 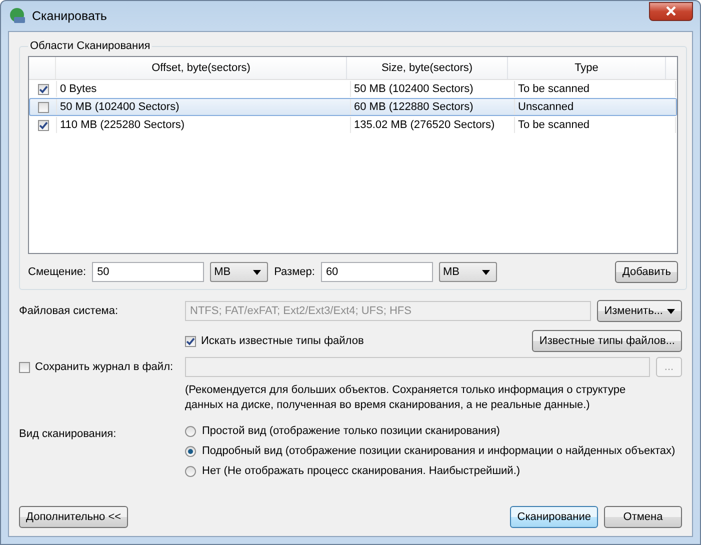 I want to click on table-cell: 60 MB (122880 Sectors), so click(x=433, y=107).